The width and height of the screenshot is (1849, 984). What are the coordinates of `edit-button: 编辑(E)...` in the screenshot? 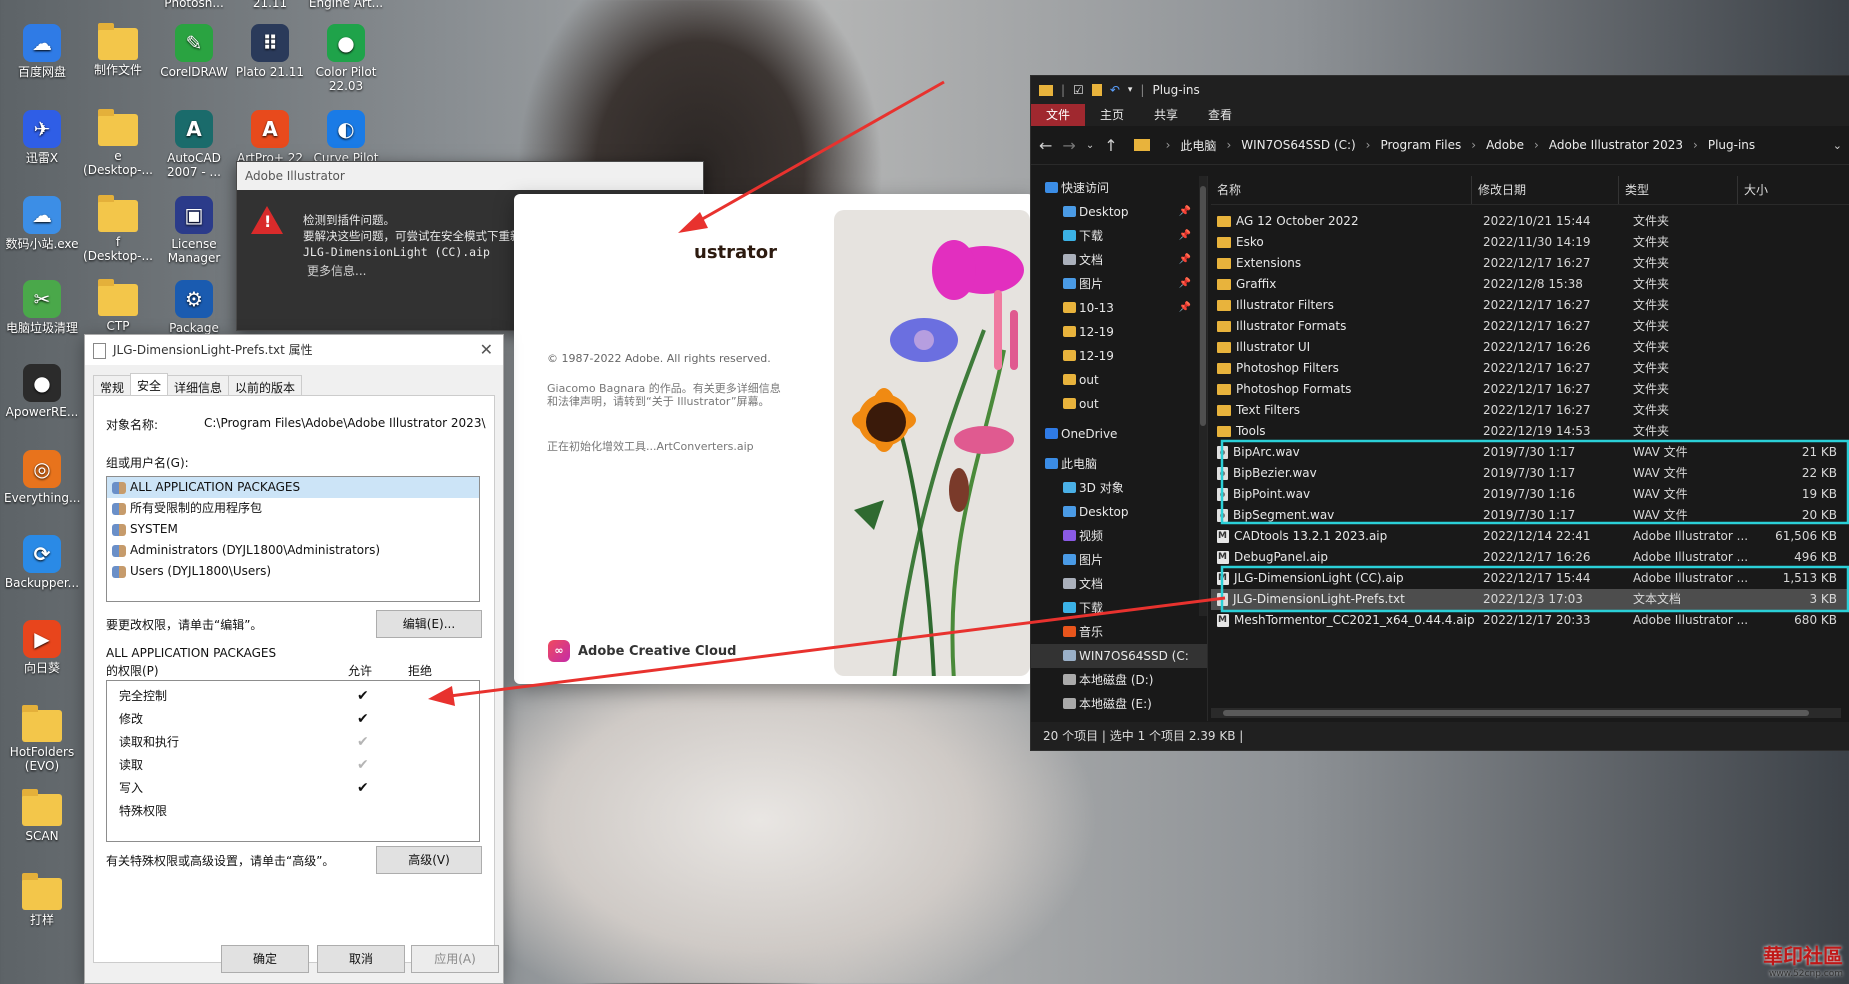 It's located at (429, 624).